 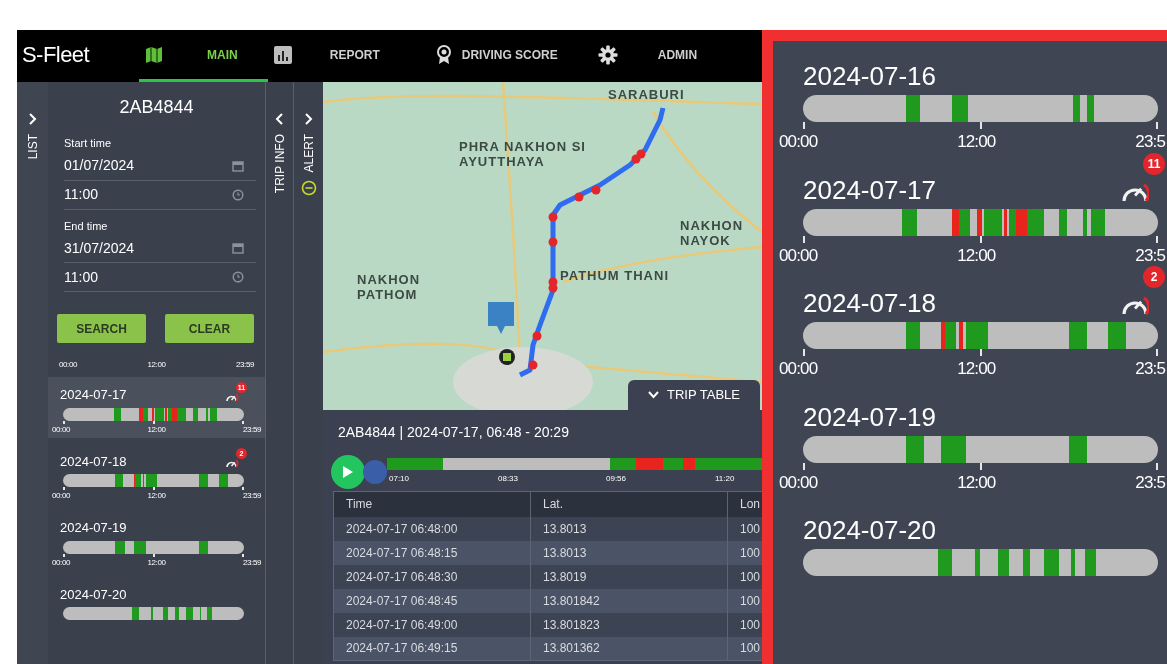 What do you see at coordinates (432, 600) in the screenshot?
I see `table-cell: 2024-07-17 06:48:45` at bounding box center [432, 600].